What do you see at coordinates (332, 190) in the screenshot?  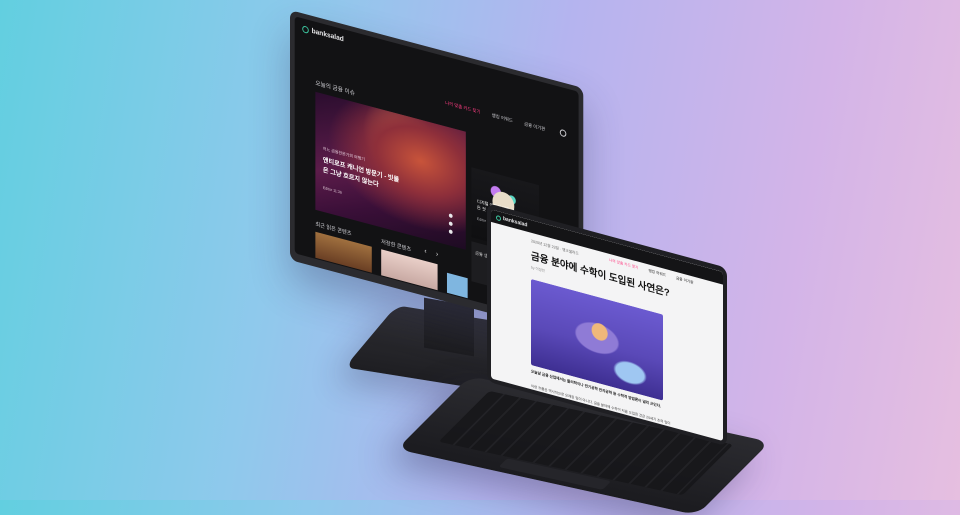 I see `hero-meta: Editor 11:36` at bounding box center [332, 190].